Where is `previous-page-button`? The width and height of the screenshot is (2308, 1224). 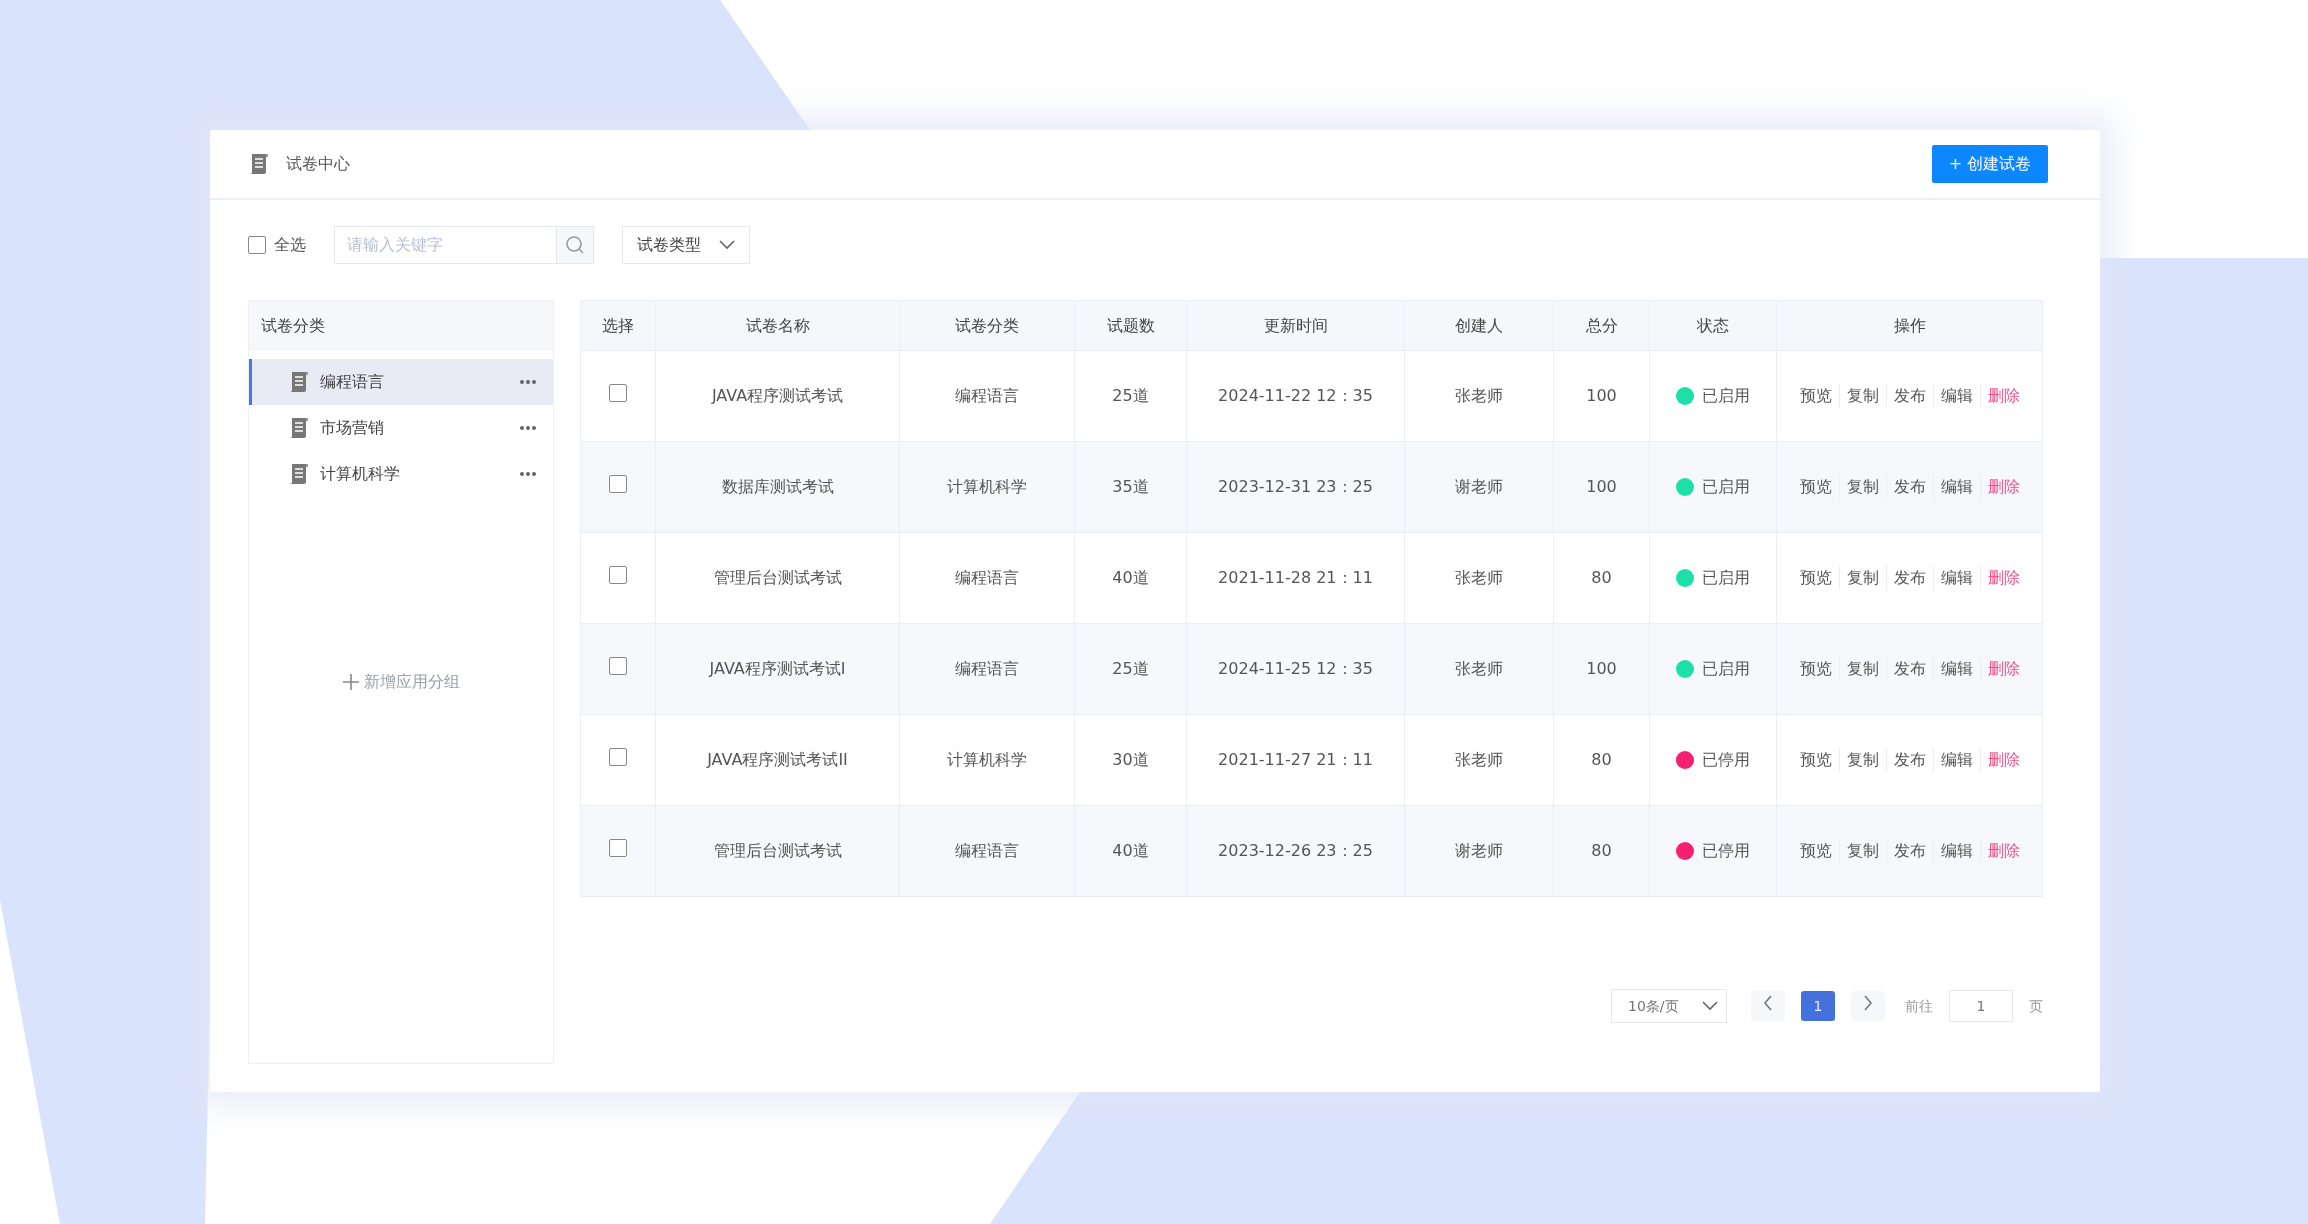 previous-page-button is located at coordinates (1768, 1006).